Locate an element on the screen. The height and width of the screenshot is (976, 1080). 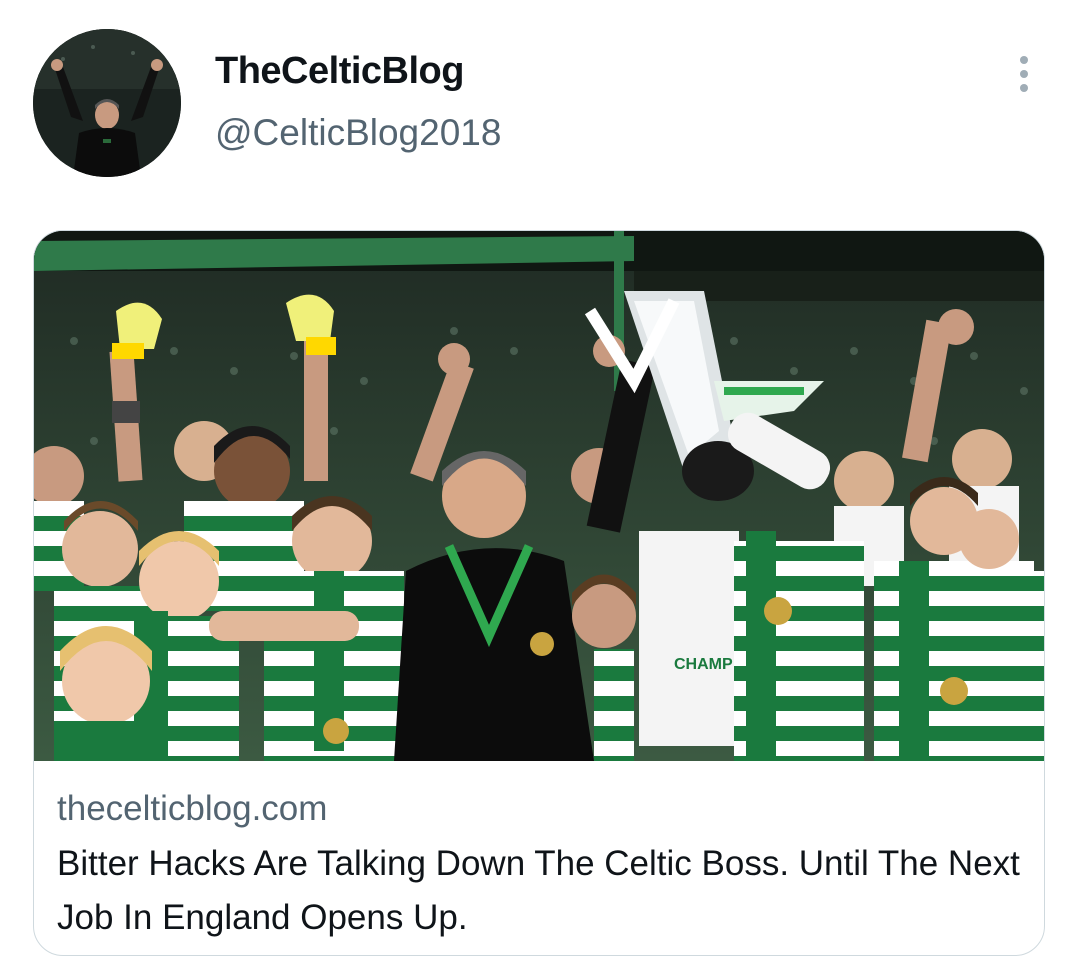
shirt-text: CHAMP is located at coordinates (703, 664).